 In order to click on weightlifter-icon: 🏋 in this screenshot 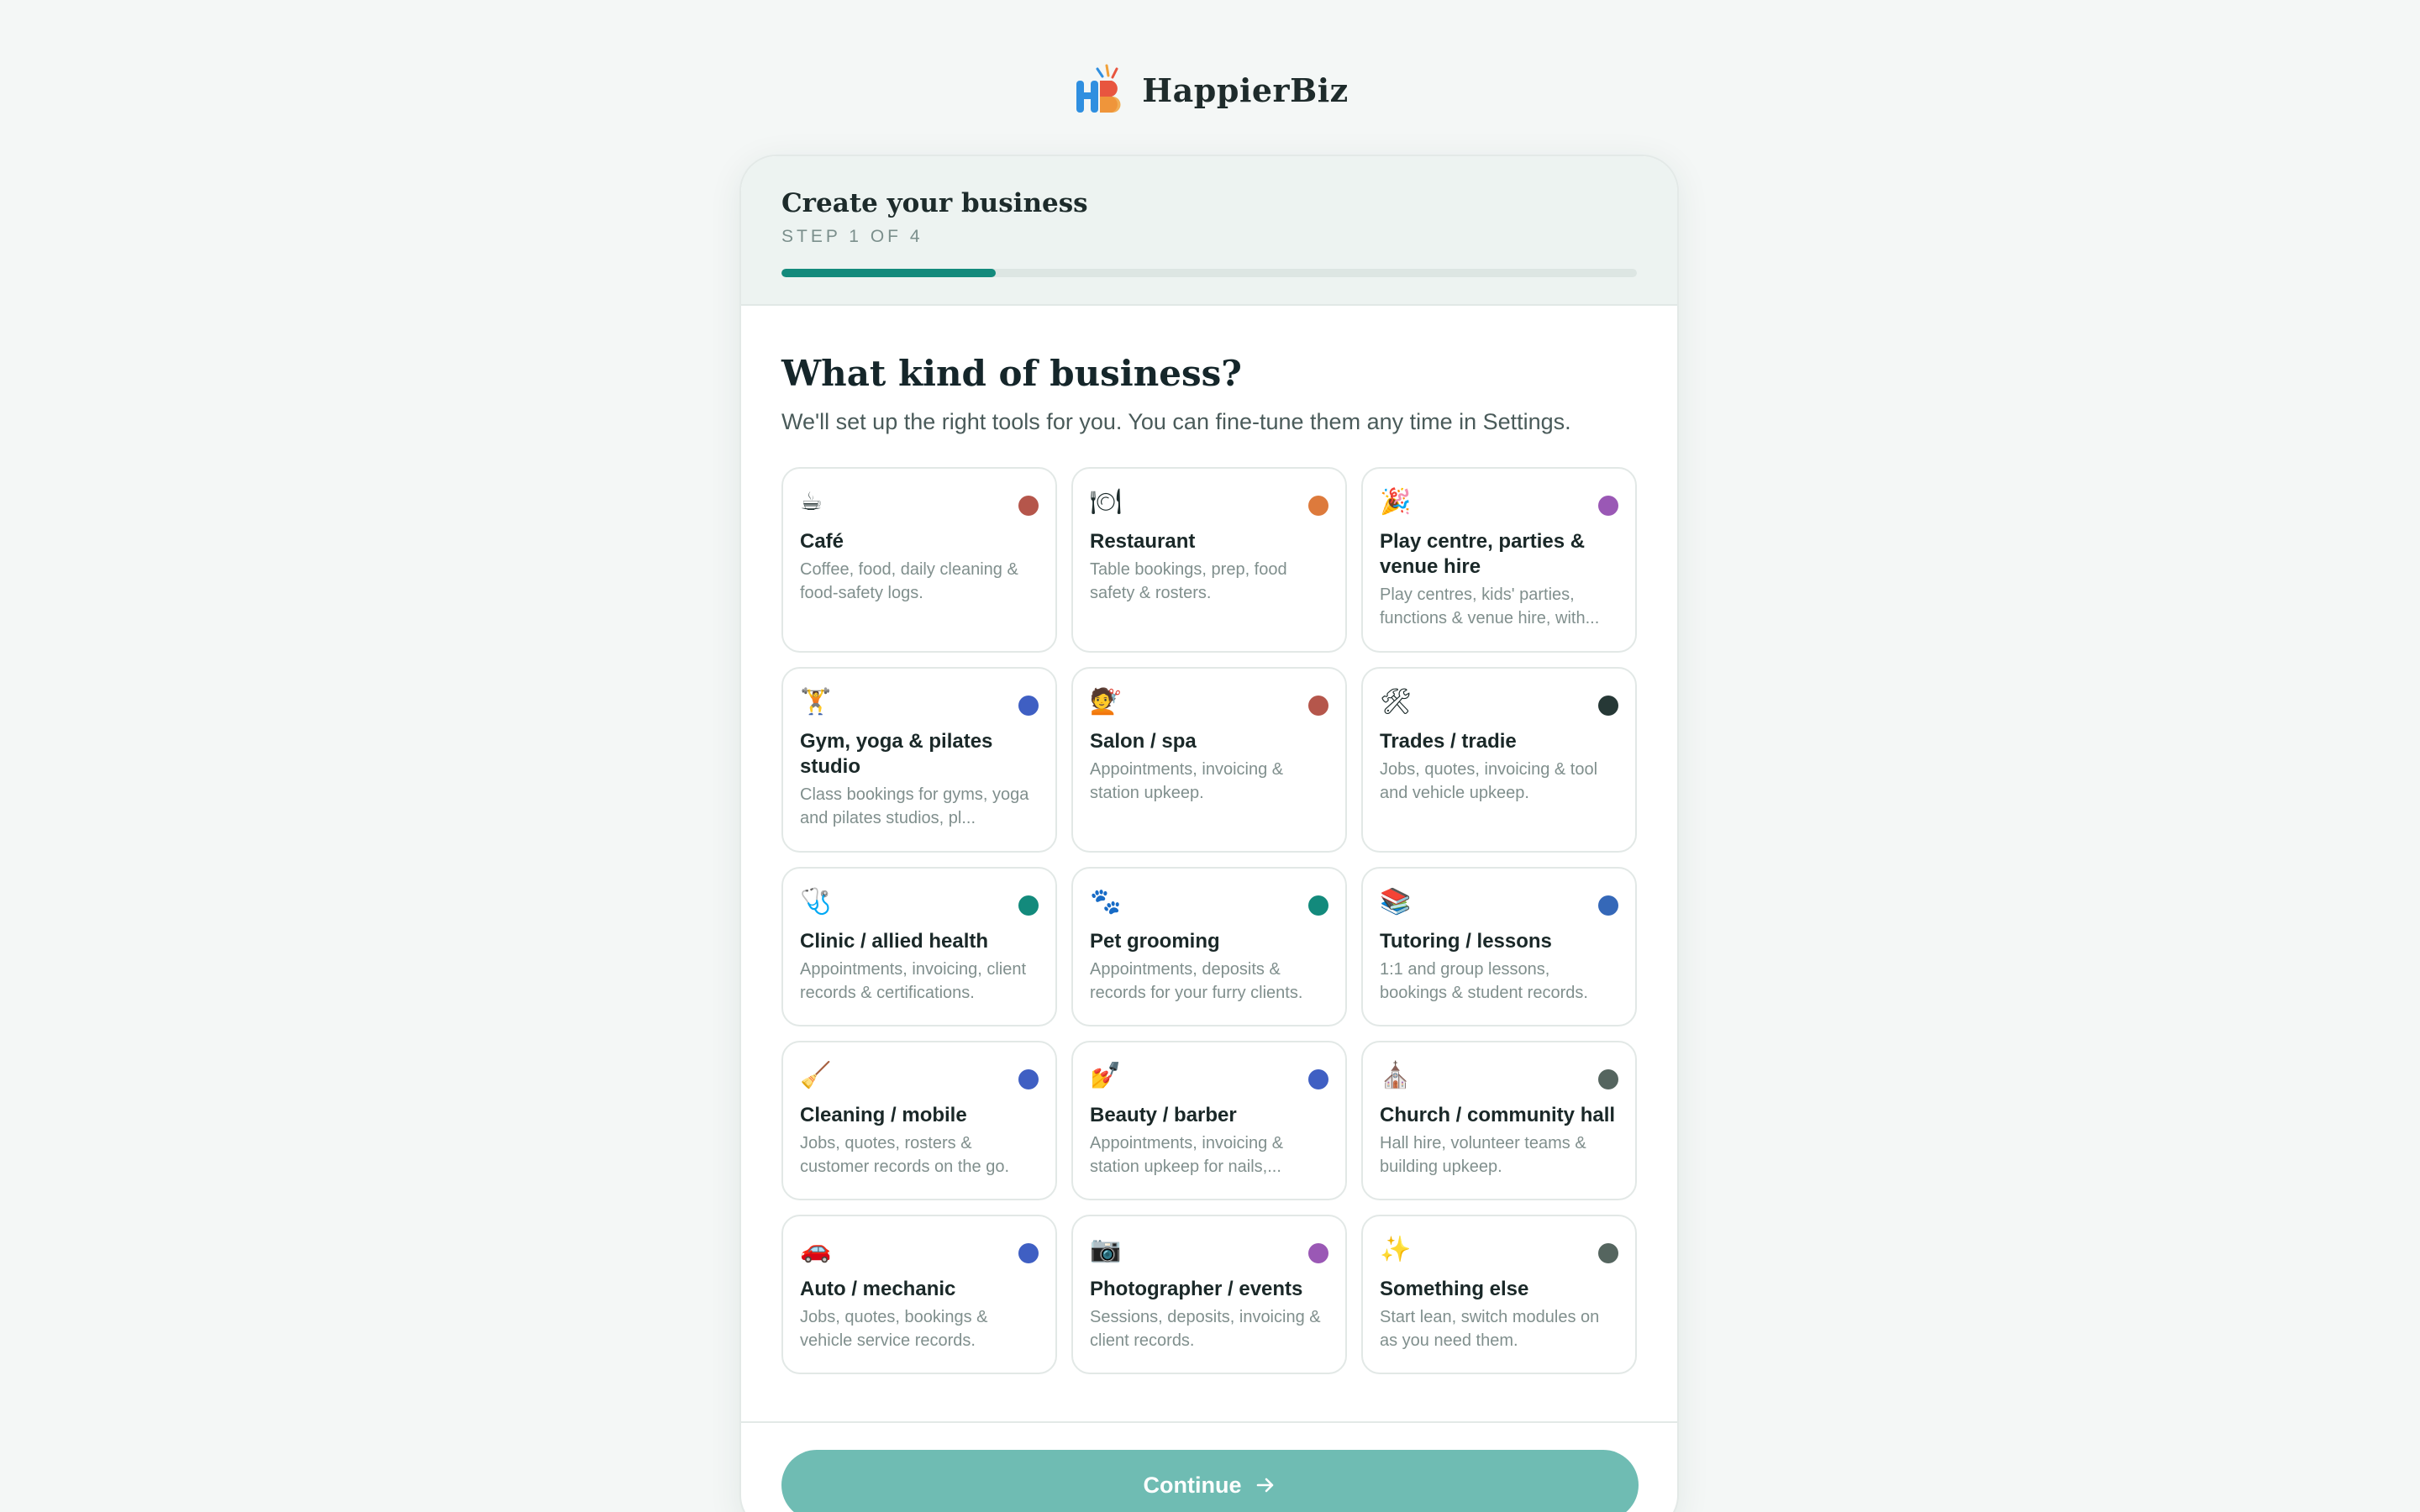, I will do `click(816, 702)`.